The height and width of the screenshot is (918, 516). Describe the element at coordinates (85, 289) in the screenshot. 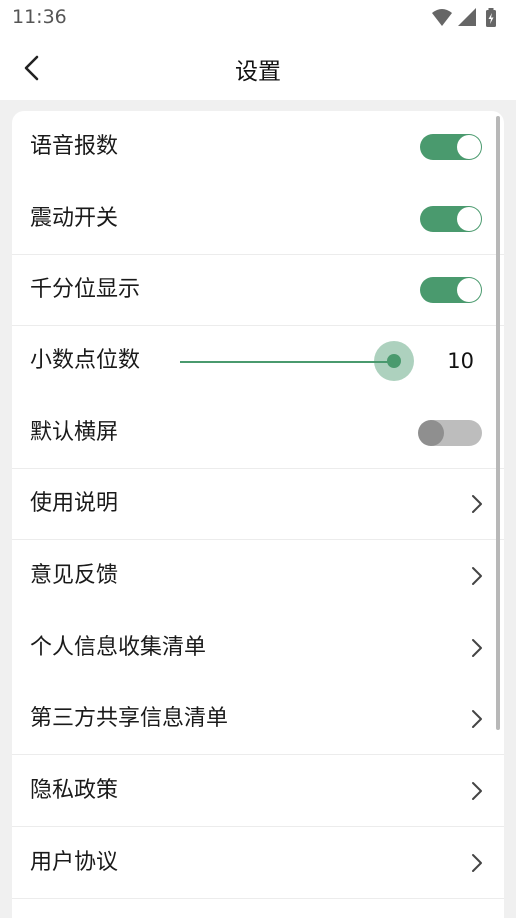

I see `thousands-separator-label: 千分位显示` at that location.